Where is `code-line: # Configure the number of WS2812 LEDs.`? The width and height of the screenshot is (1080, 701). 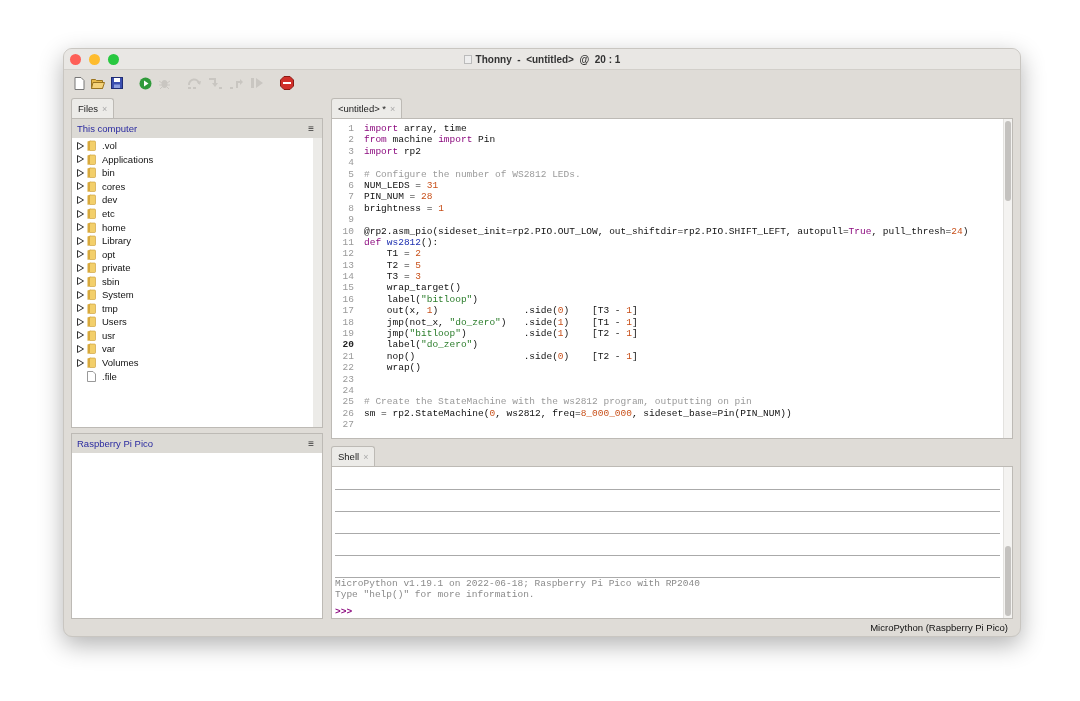 code-line: # Configure the number of WS2812 LEDs. is located at coordinates (472, 174).